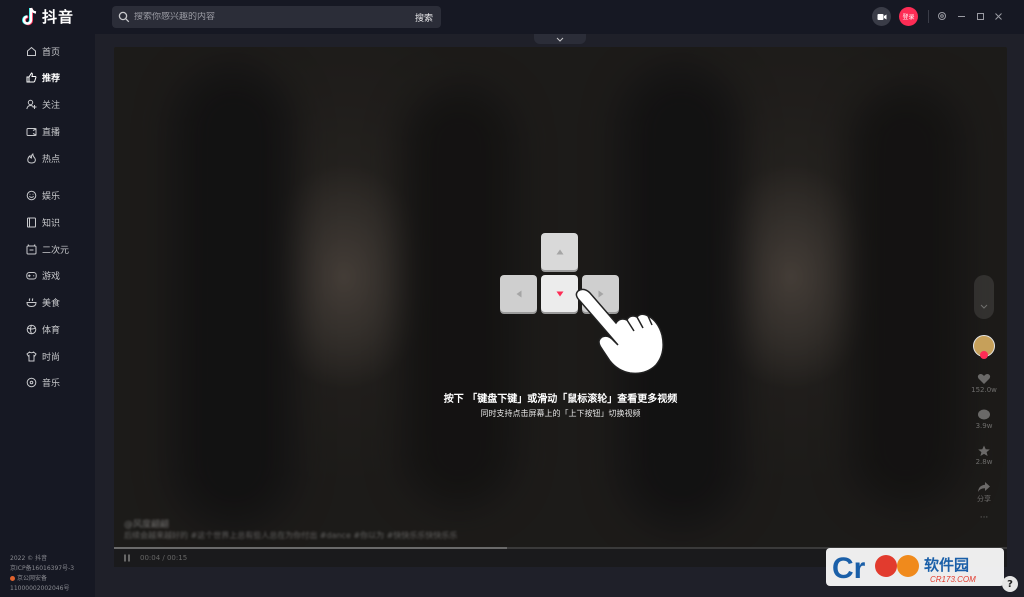 The image size is (1024, 597). Describe the element at coordinates (31, 275) in the screenshot. I see `gamepad-icon` at that location.